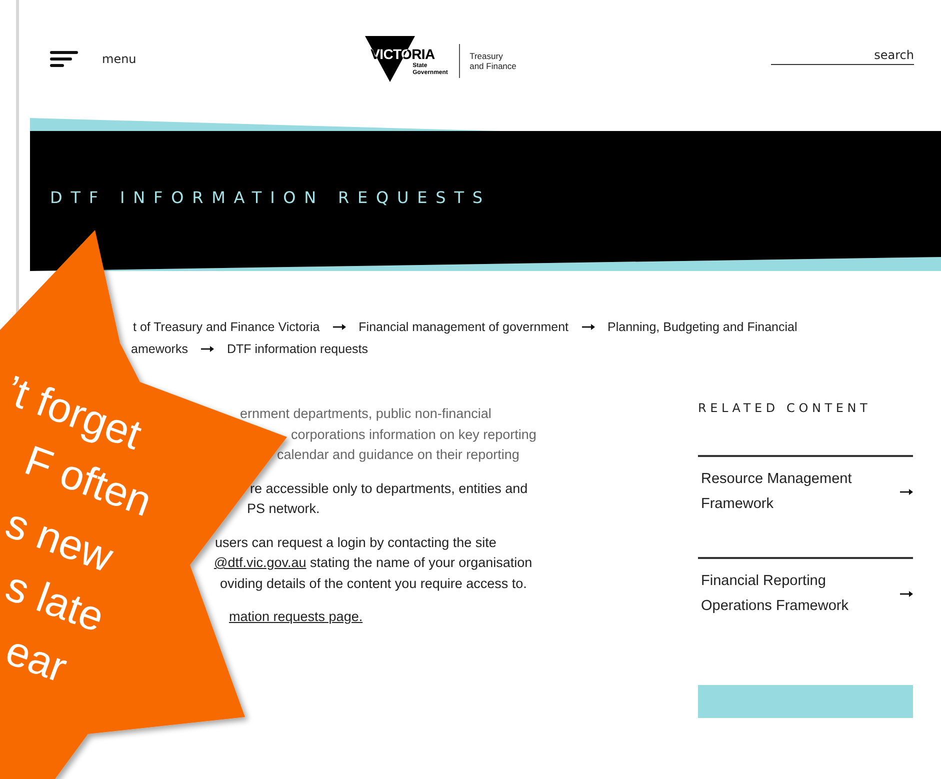 This screenshot has width=941, height=779. I want to click on menu-icon, so click(64, 59).